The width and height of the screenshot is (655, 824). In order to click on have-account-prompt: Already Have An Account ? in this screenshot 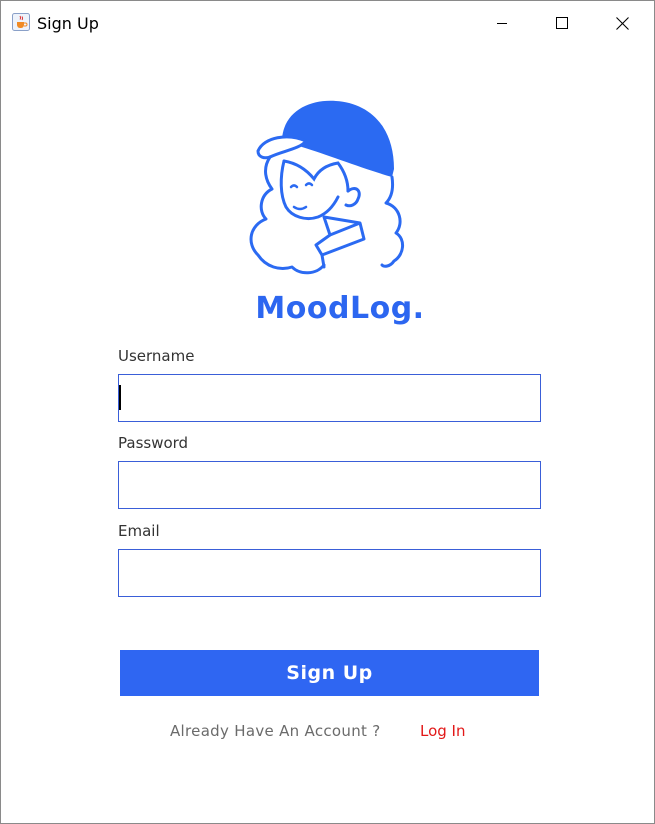, I will do `click(275, 731)`.